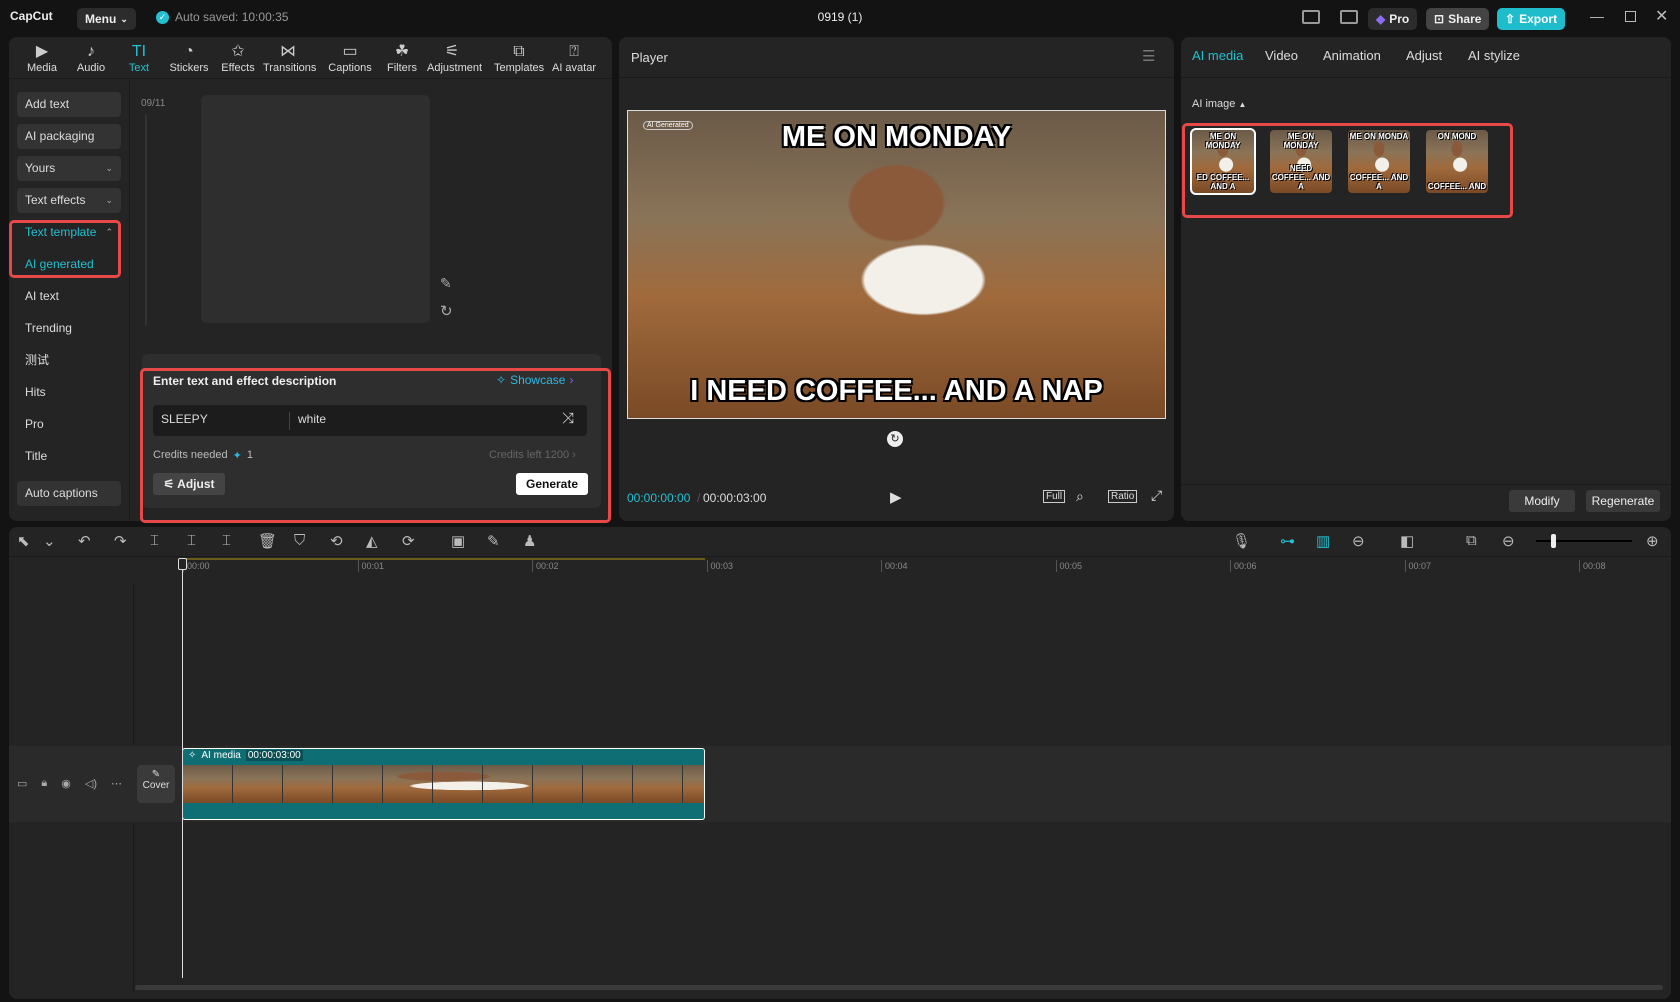 The height and width of the screenshot is (1002, 1680). I want to click on zoom-slider-handle, so click(1553, 541).